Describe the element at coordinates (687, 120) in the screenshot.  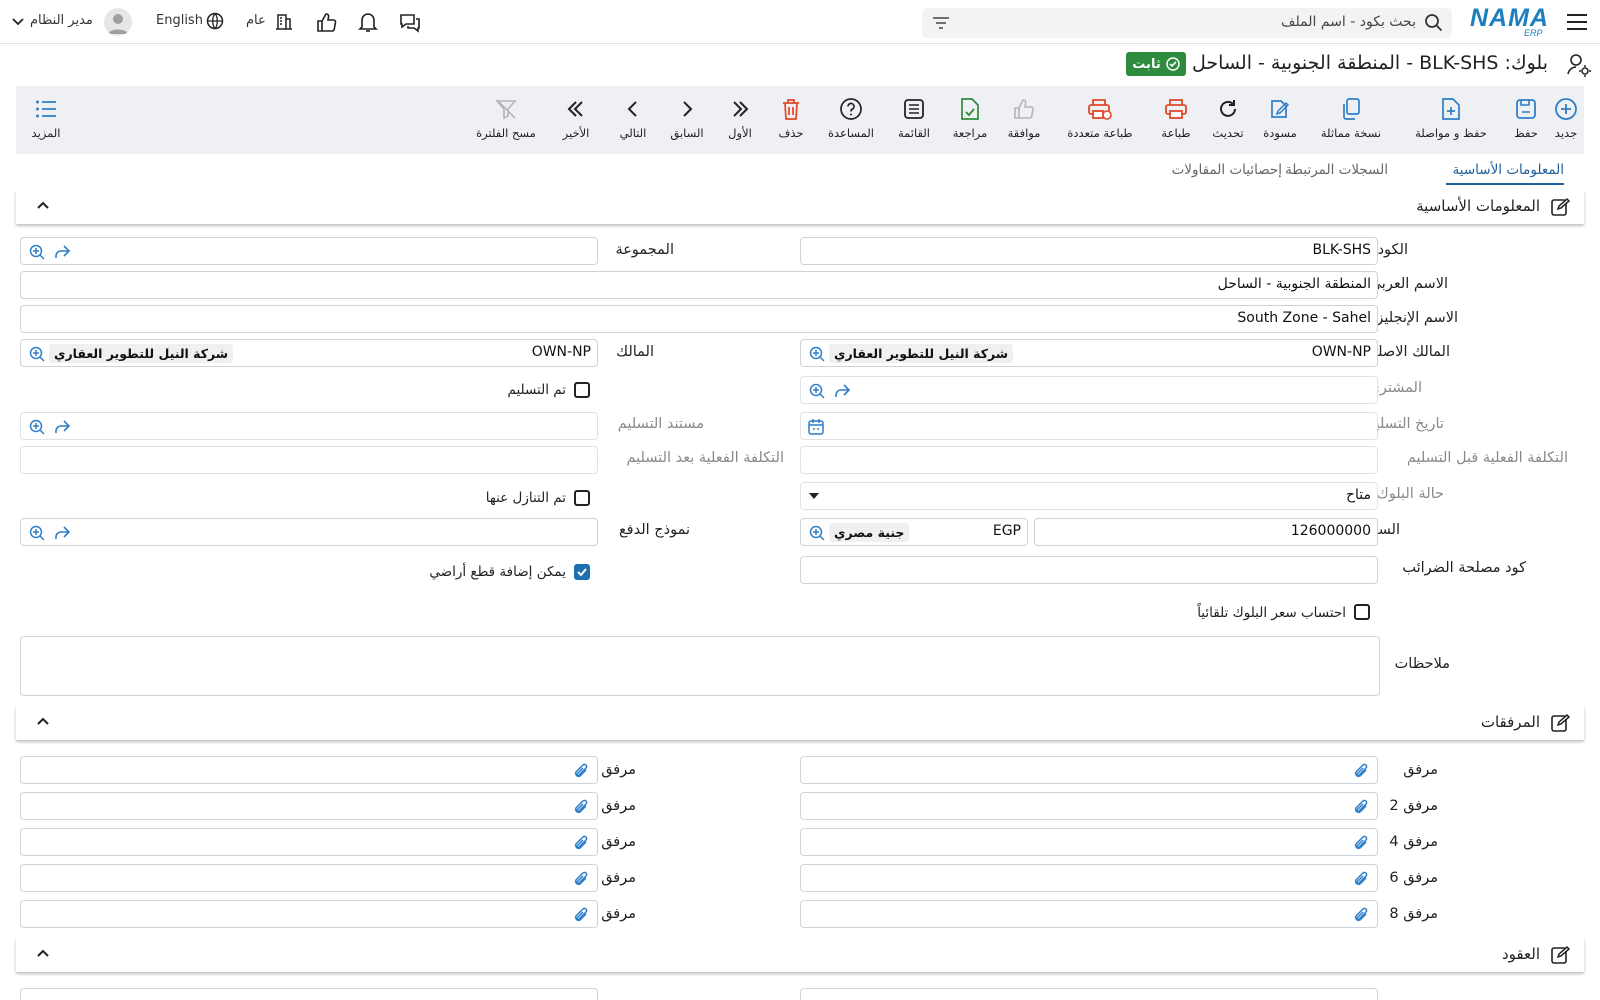
I see `previous-button: السابق` at that location.